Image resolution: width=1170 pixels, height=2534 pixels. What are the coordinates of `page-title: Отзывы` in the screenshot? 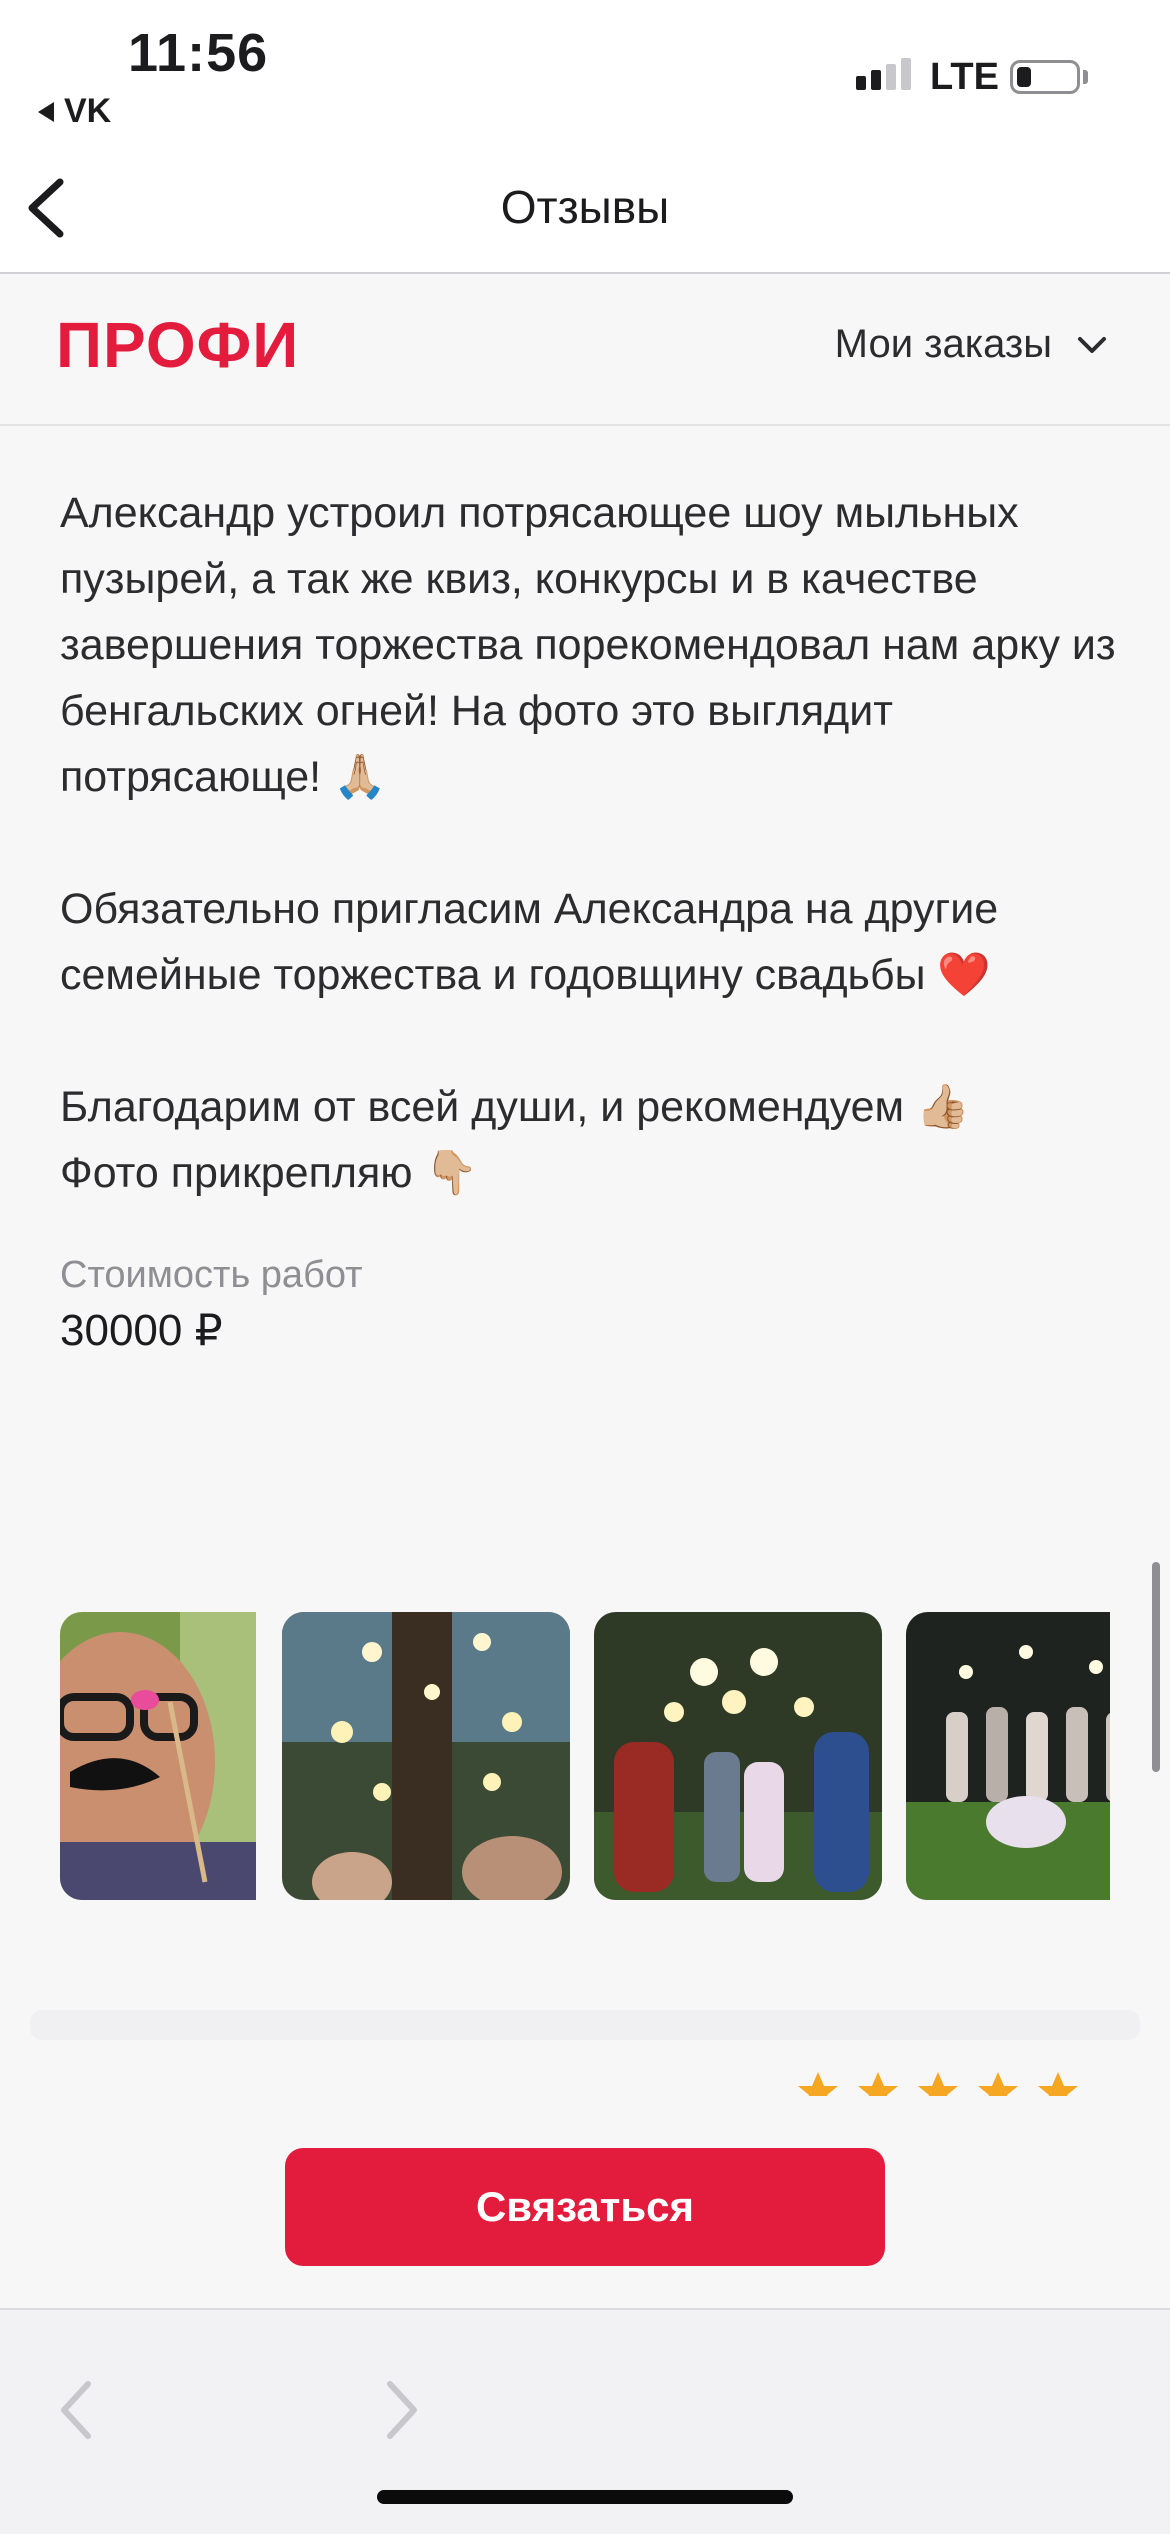 It's located at (585, 207).